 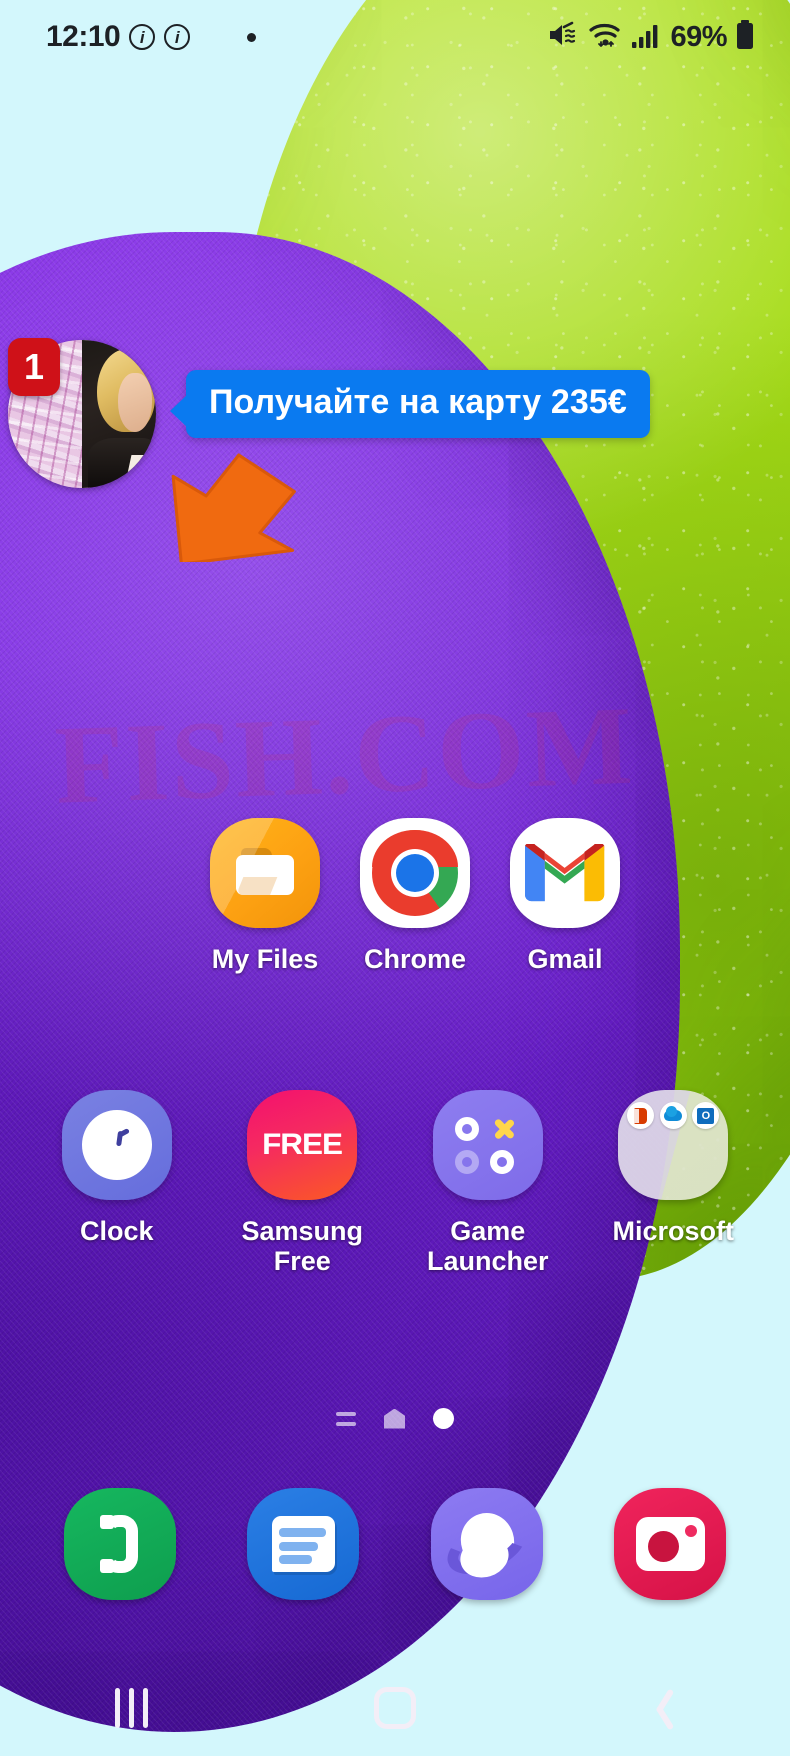 I want to click on nav-home-button, so click(x=394, y=1708).